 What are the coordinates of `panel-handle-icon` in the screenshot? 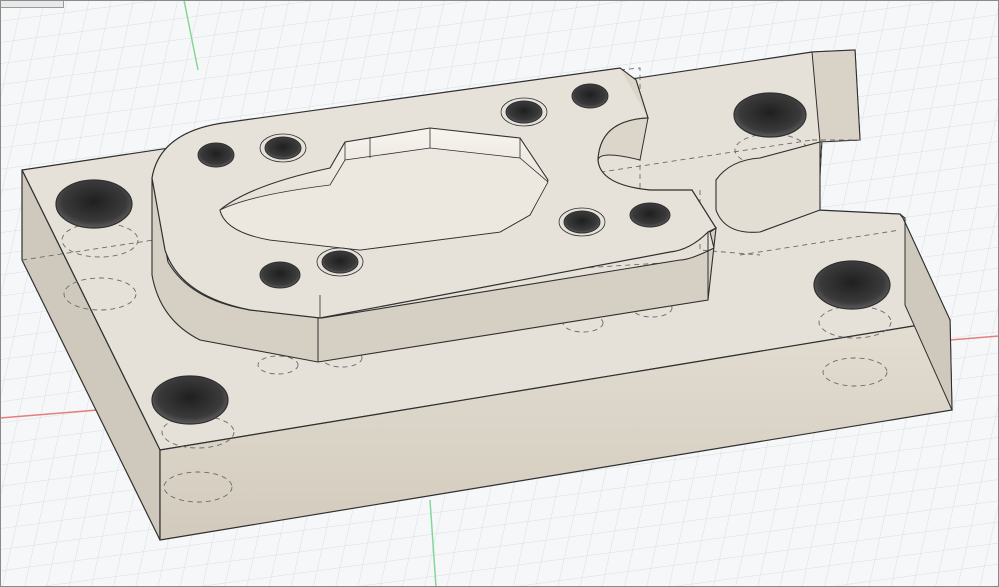 It's located at (32, 4).